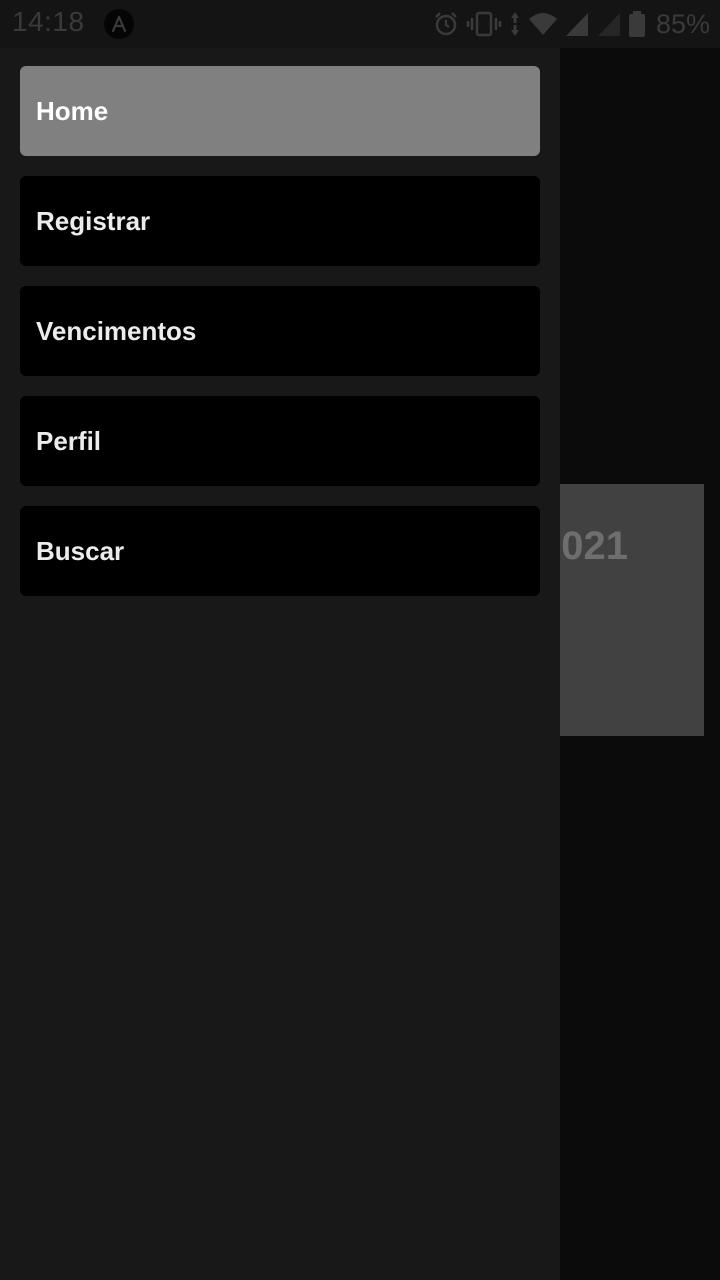 This screenshot has width=720, height=1280. I want to click on status-time: 14:18, so click(48, 21).